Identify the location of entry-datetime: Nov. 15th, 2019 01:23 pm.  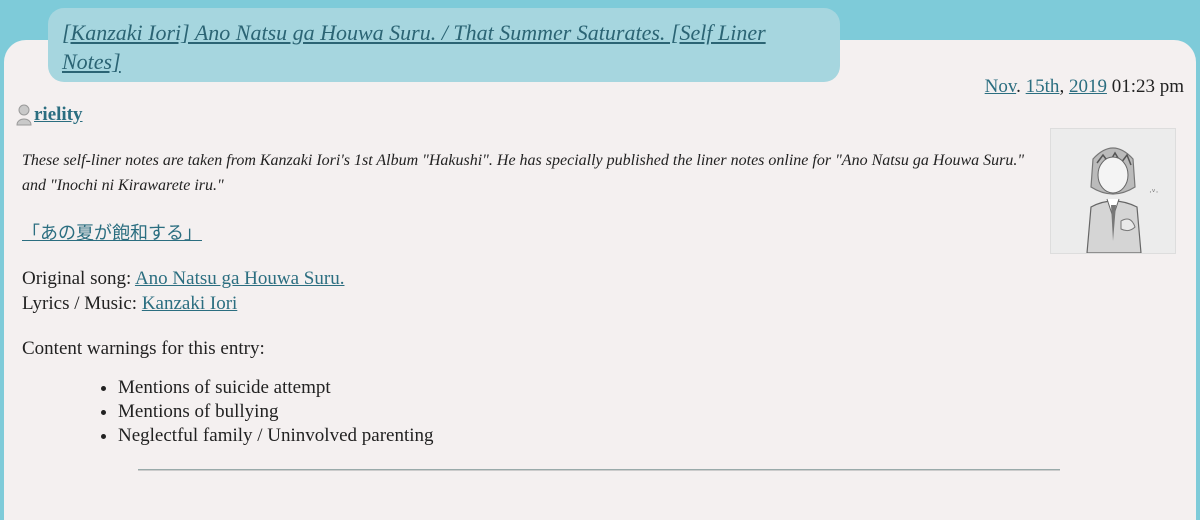
(1084, 87).